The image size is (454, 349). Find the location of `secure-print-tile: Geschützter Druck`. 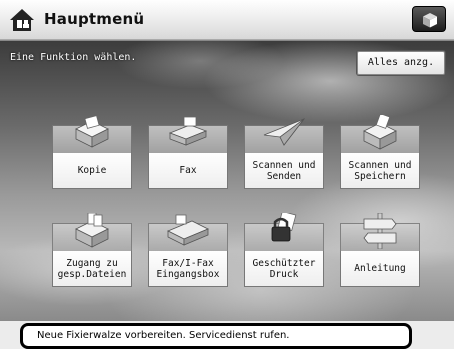

secure-print-tile: Geschützter Druck is located at coordinates (284, 250).